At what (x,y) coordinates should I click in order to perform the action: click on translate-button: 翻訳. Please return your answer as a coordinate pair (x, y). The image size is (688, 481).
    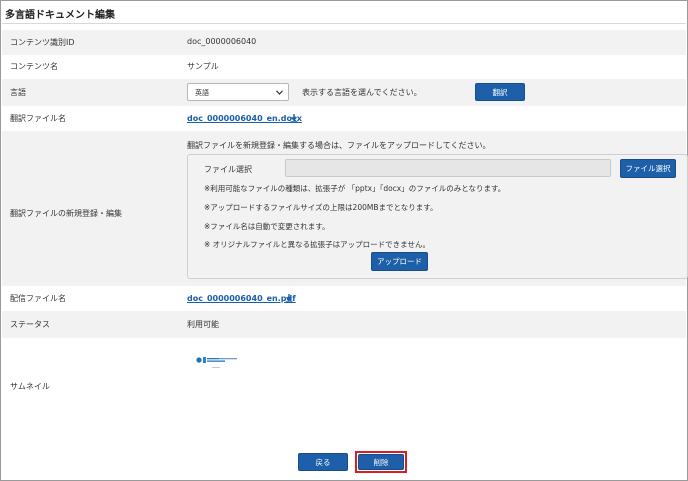
    Looking at the image, I should click on (500, 92).